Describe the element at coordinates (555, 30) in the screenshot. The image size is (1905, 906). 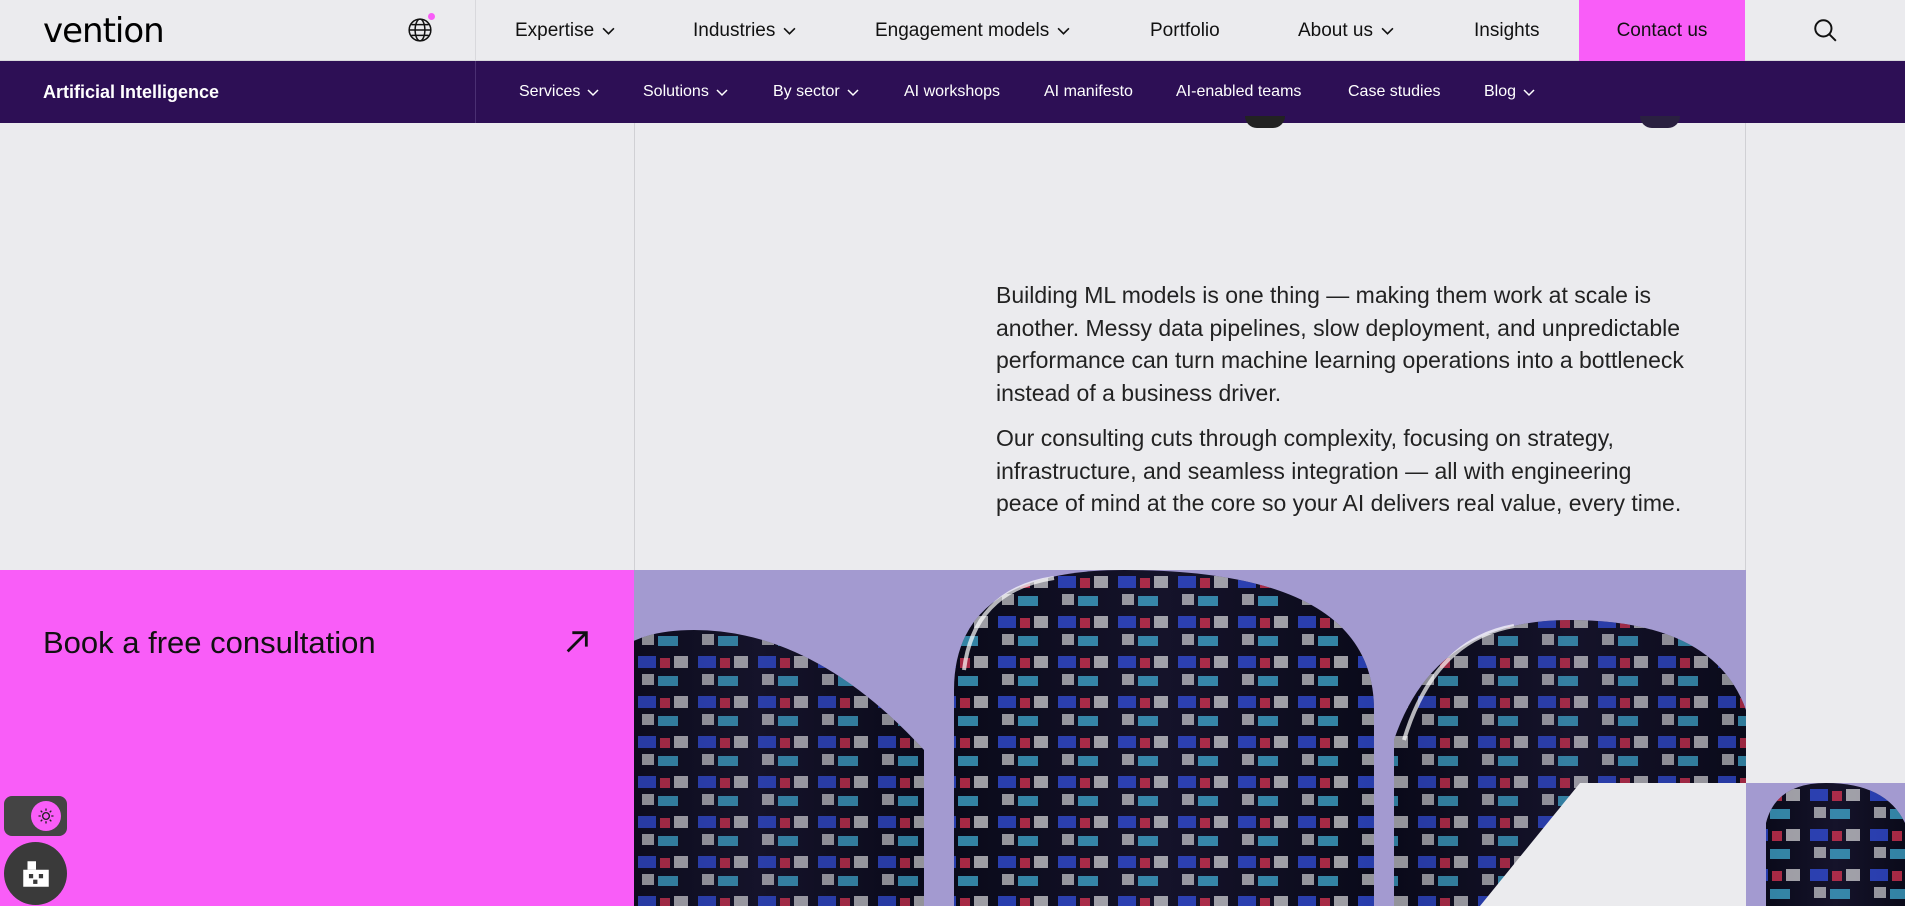
I see `nav-label: Expertise` at that location.